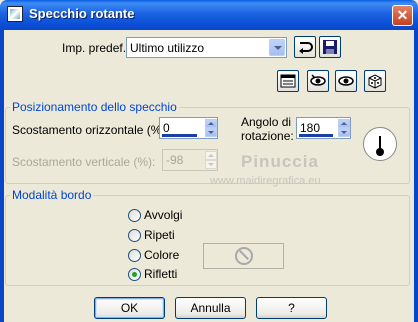 This screenshot has width=418, height=322. Describe the element at coordinates (90, 130) in the screenshot. I see `horizontal-offset-label: Scostamento orizzontale (%):` at that location.